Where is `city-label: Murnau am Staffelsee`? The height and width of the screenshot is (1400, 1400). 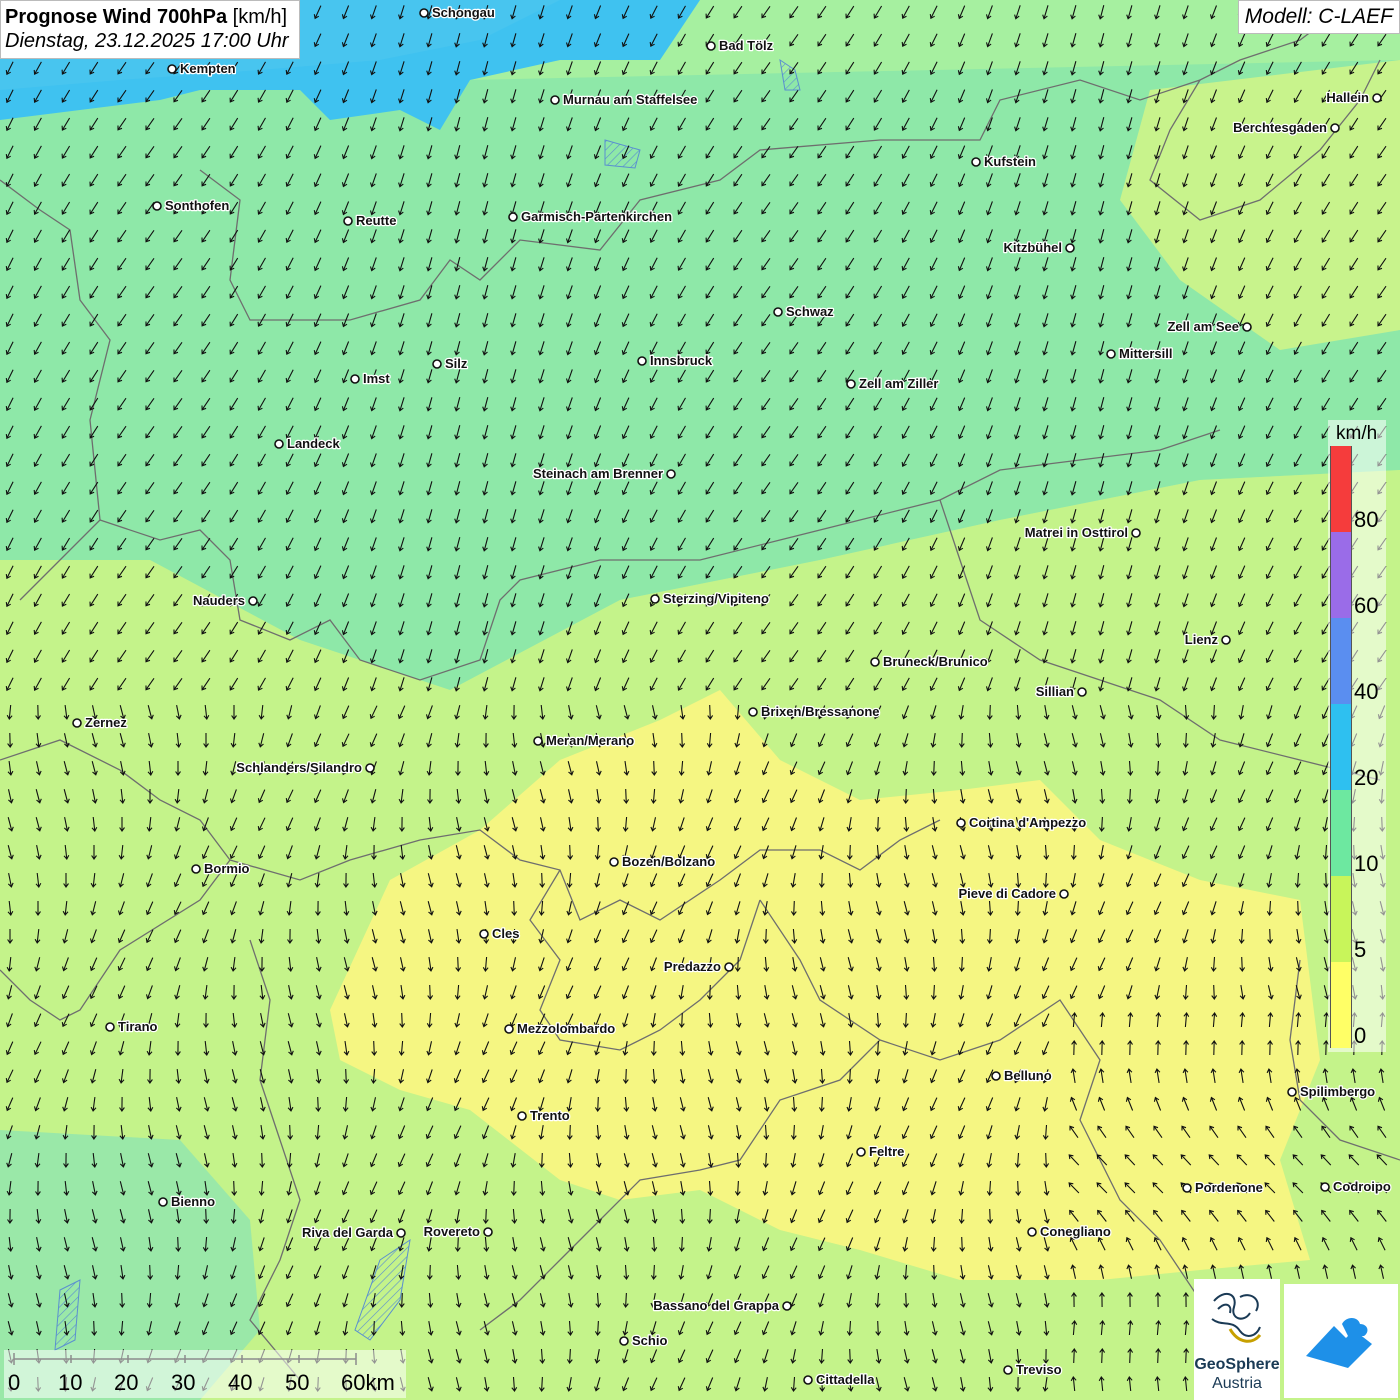
city-label: Murnau am Staffelsee is located at coordinates (630, 99).